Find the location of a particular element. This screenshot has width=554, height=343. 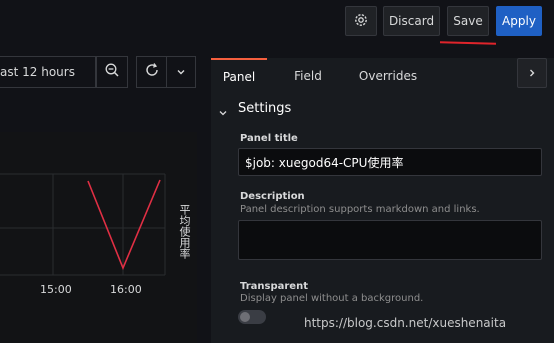

tab-label: Overrides is located at coordinates (388, 76).